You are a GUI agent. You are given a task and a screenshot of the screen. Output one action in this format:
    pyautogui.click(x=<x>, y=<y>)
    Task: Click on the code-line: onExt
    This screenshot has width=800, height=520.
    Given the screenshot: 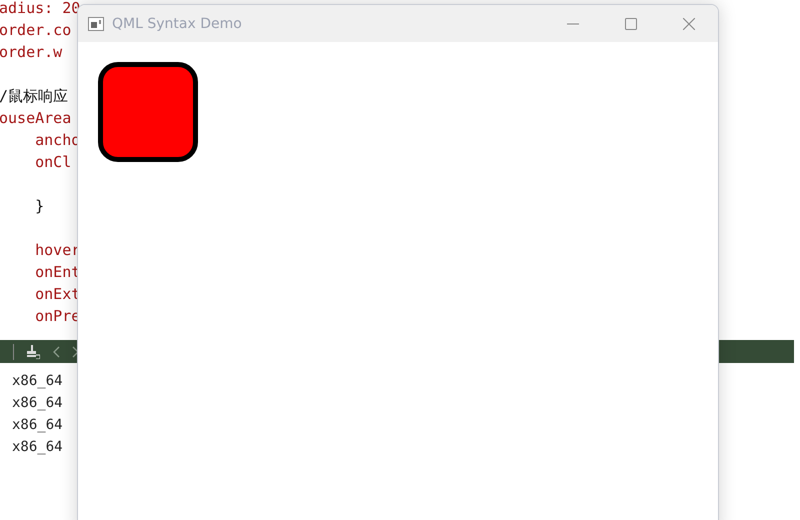 What is the action you would take?
    pyautogui.click(x=57, y=294)
    